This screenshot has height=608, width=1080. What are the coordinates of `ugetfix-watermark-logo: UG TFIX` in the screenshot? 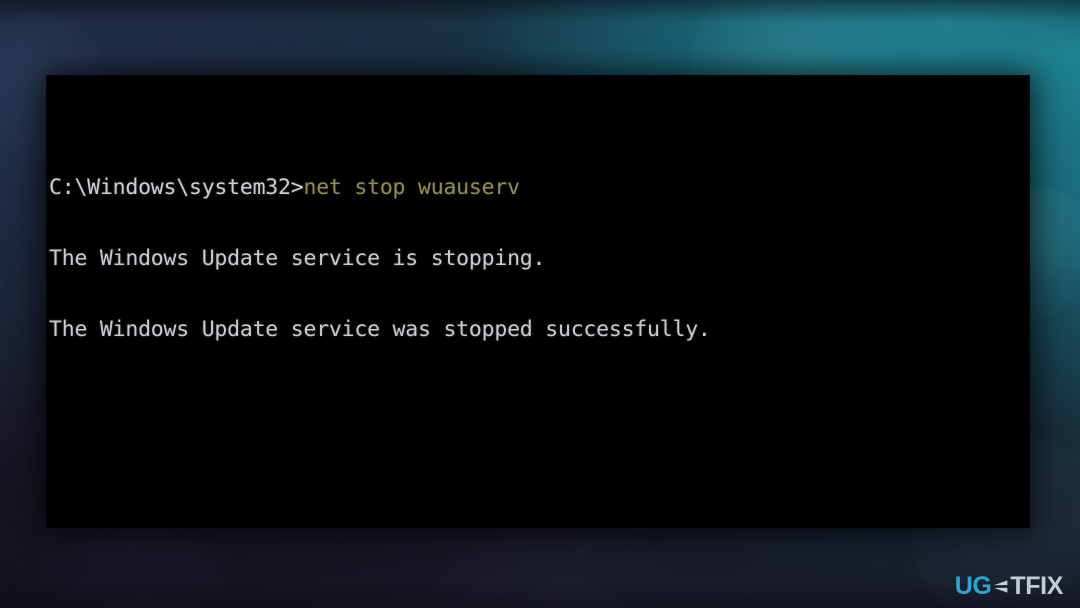 It's located at (1009, 586).